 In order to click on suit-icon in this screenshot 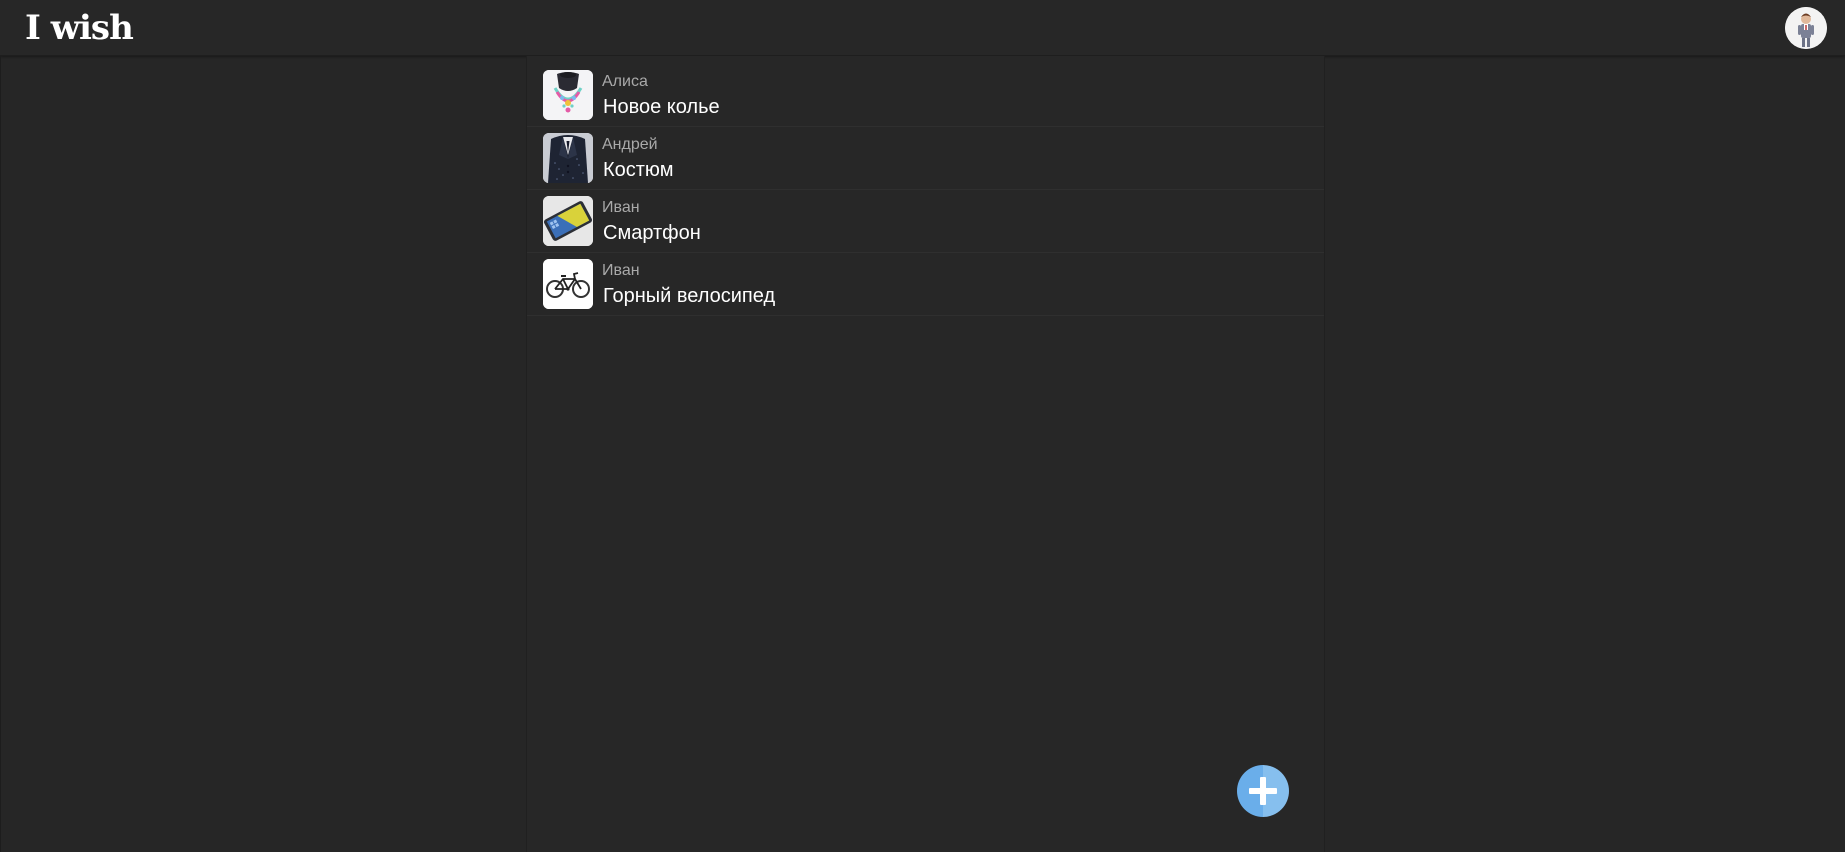, I will do `click(568, 158)`.